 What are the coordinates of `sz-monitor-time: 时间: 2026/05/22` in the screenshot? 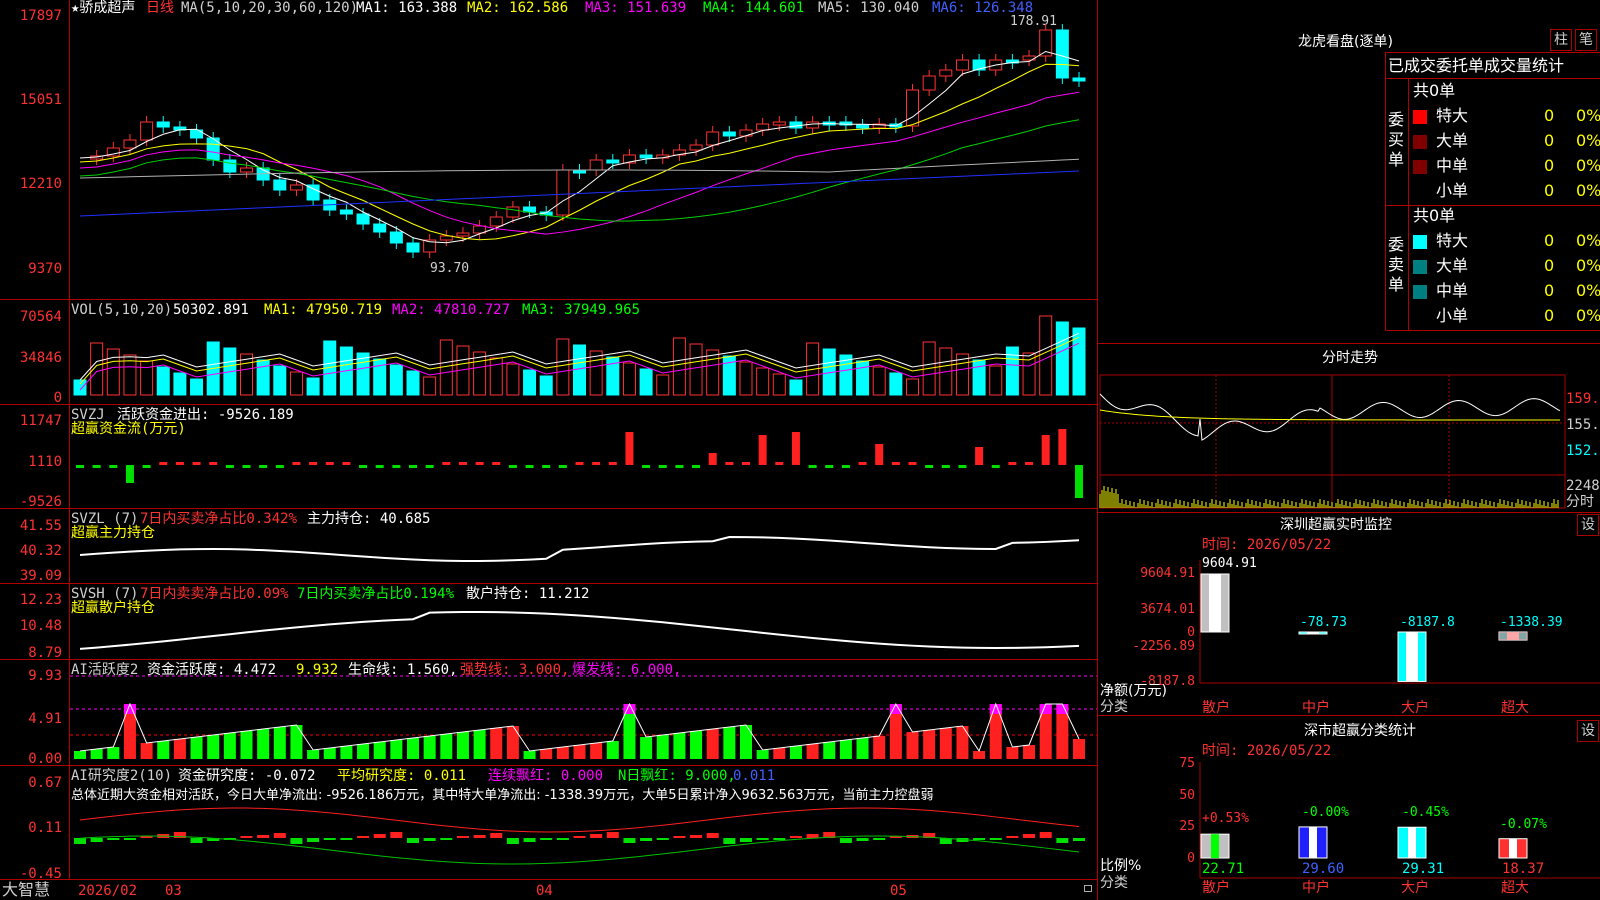 It's located at (1267, 545).